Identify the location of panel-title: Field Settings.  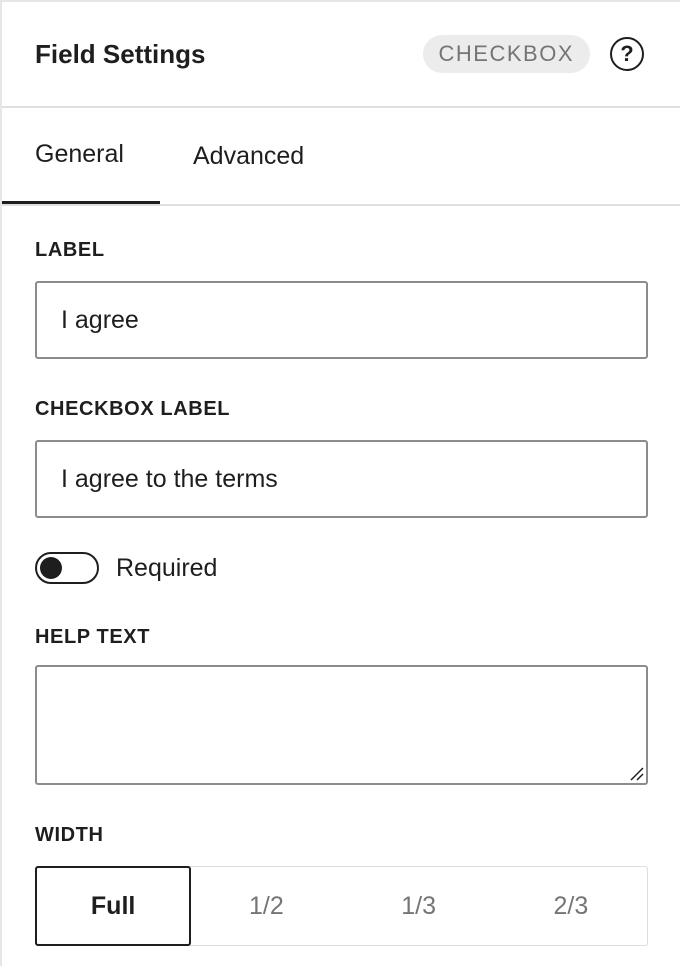
(120, 53).